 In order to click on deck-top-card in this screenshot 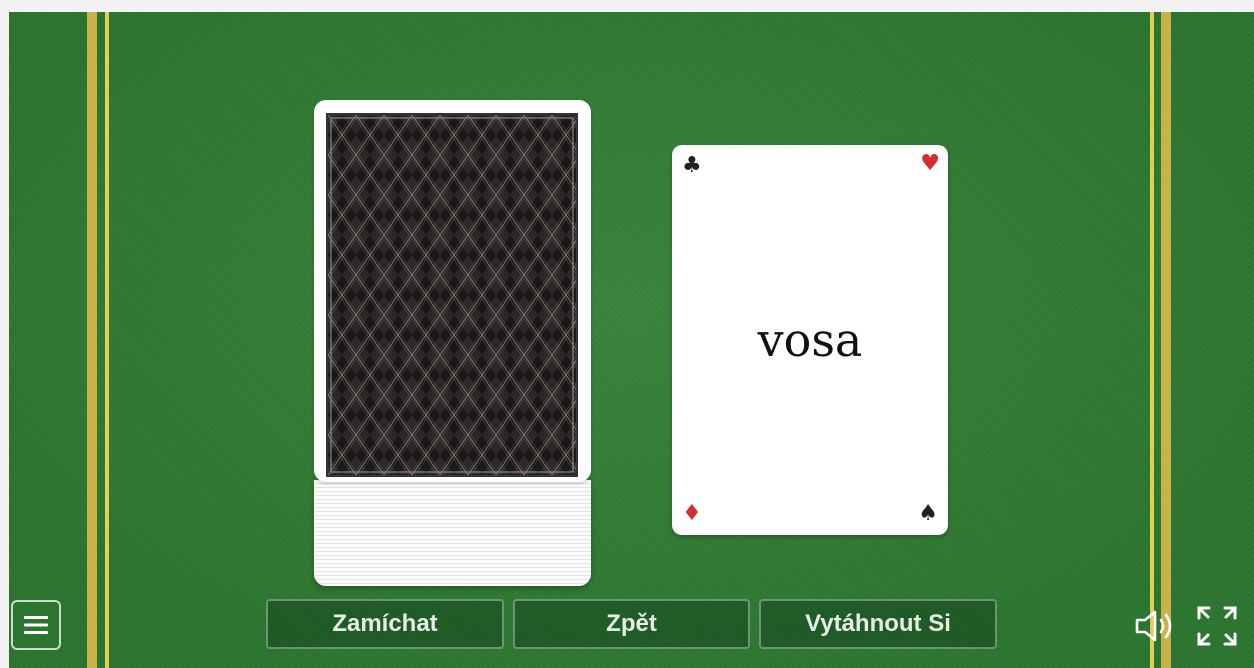, I will do `click(452, 291)`.